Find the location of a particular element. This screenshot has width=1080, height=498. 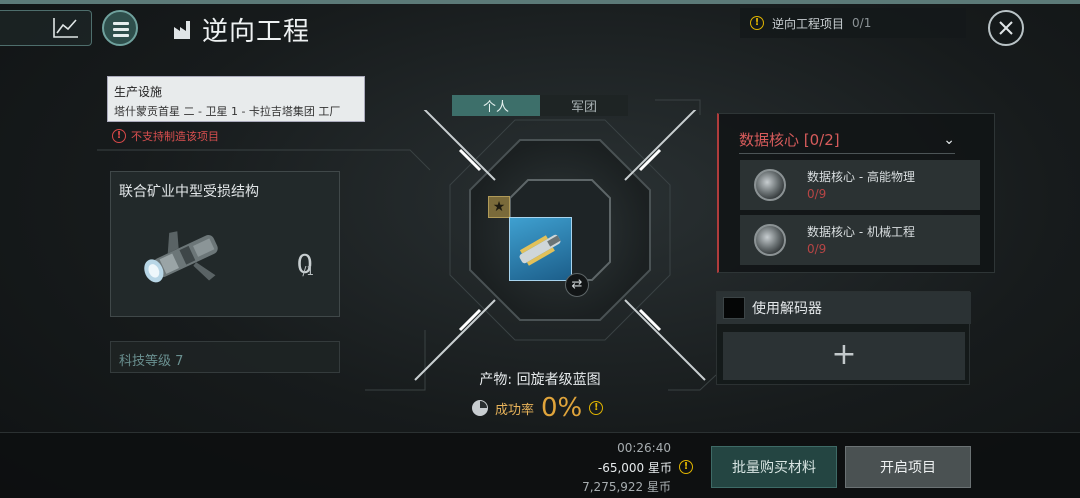

page-header: 逆向工程 is located at coordinates (241, 29).